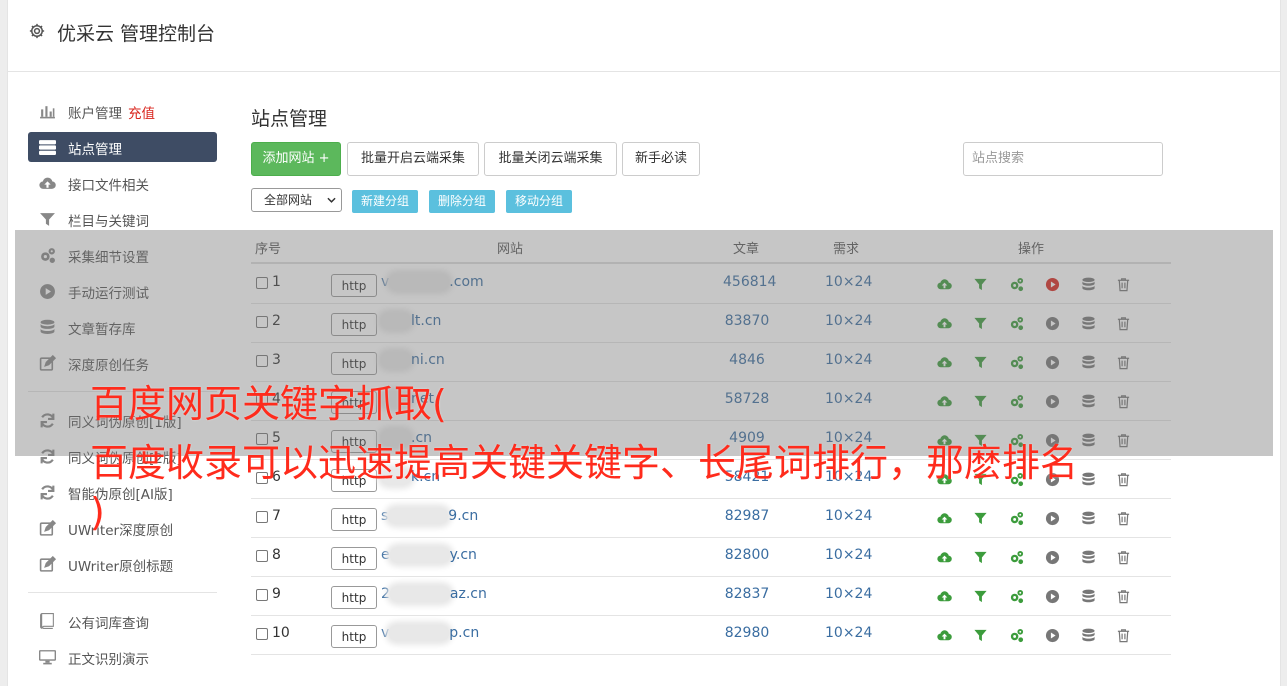 Image resolution: width=1287 pixels, height=686 pixels. I want to click on article-count: 82837, so click(747, 594).